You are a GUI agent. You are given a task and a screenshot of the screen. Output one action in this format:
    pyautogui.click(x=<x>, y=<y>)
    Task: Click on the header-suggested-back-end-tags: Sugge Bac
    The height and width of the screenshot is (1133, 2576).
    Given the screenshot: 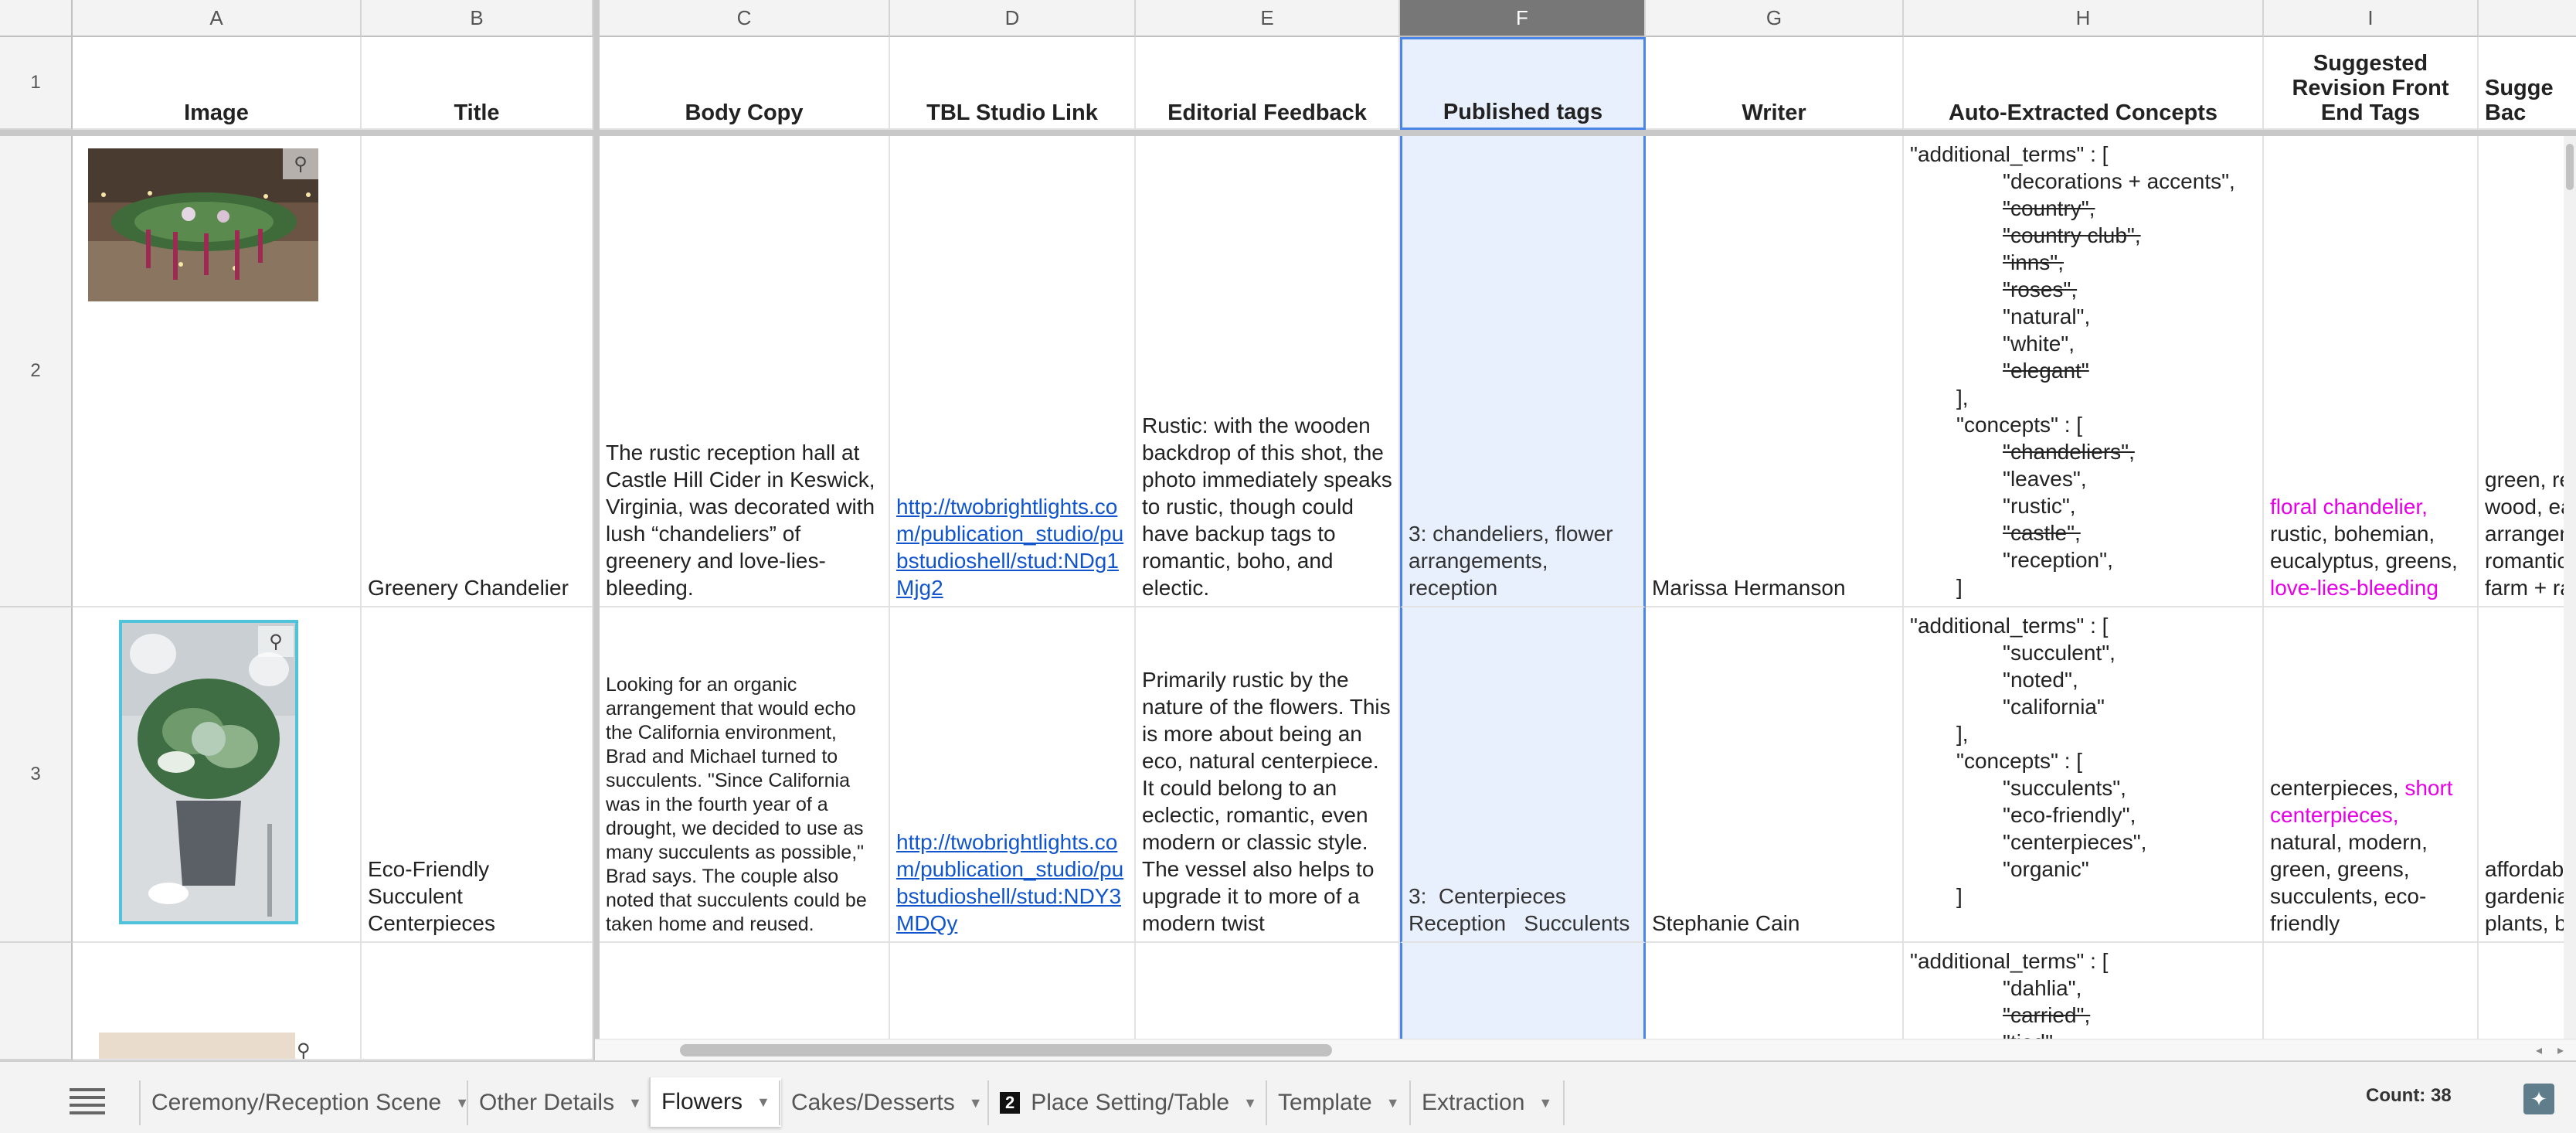 What is the action you would take?
    pyautogui.click(x=2527, y=83)
    